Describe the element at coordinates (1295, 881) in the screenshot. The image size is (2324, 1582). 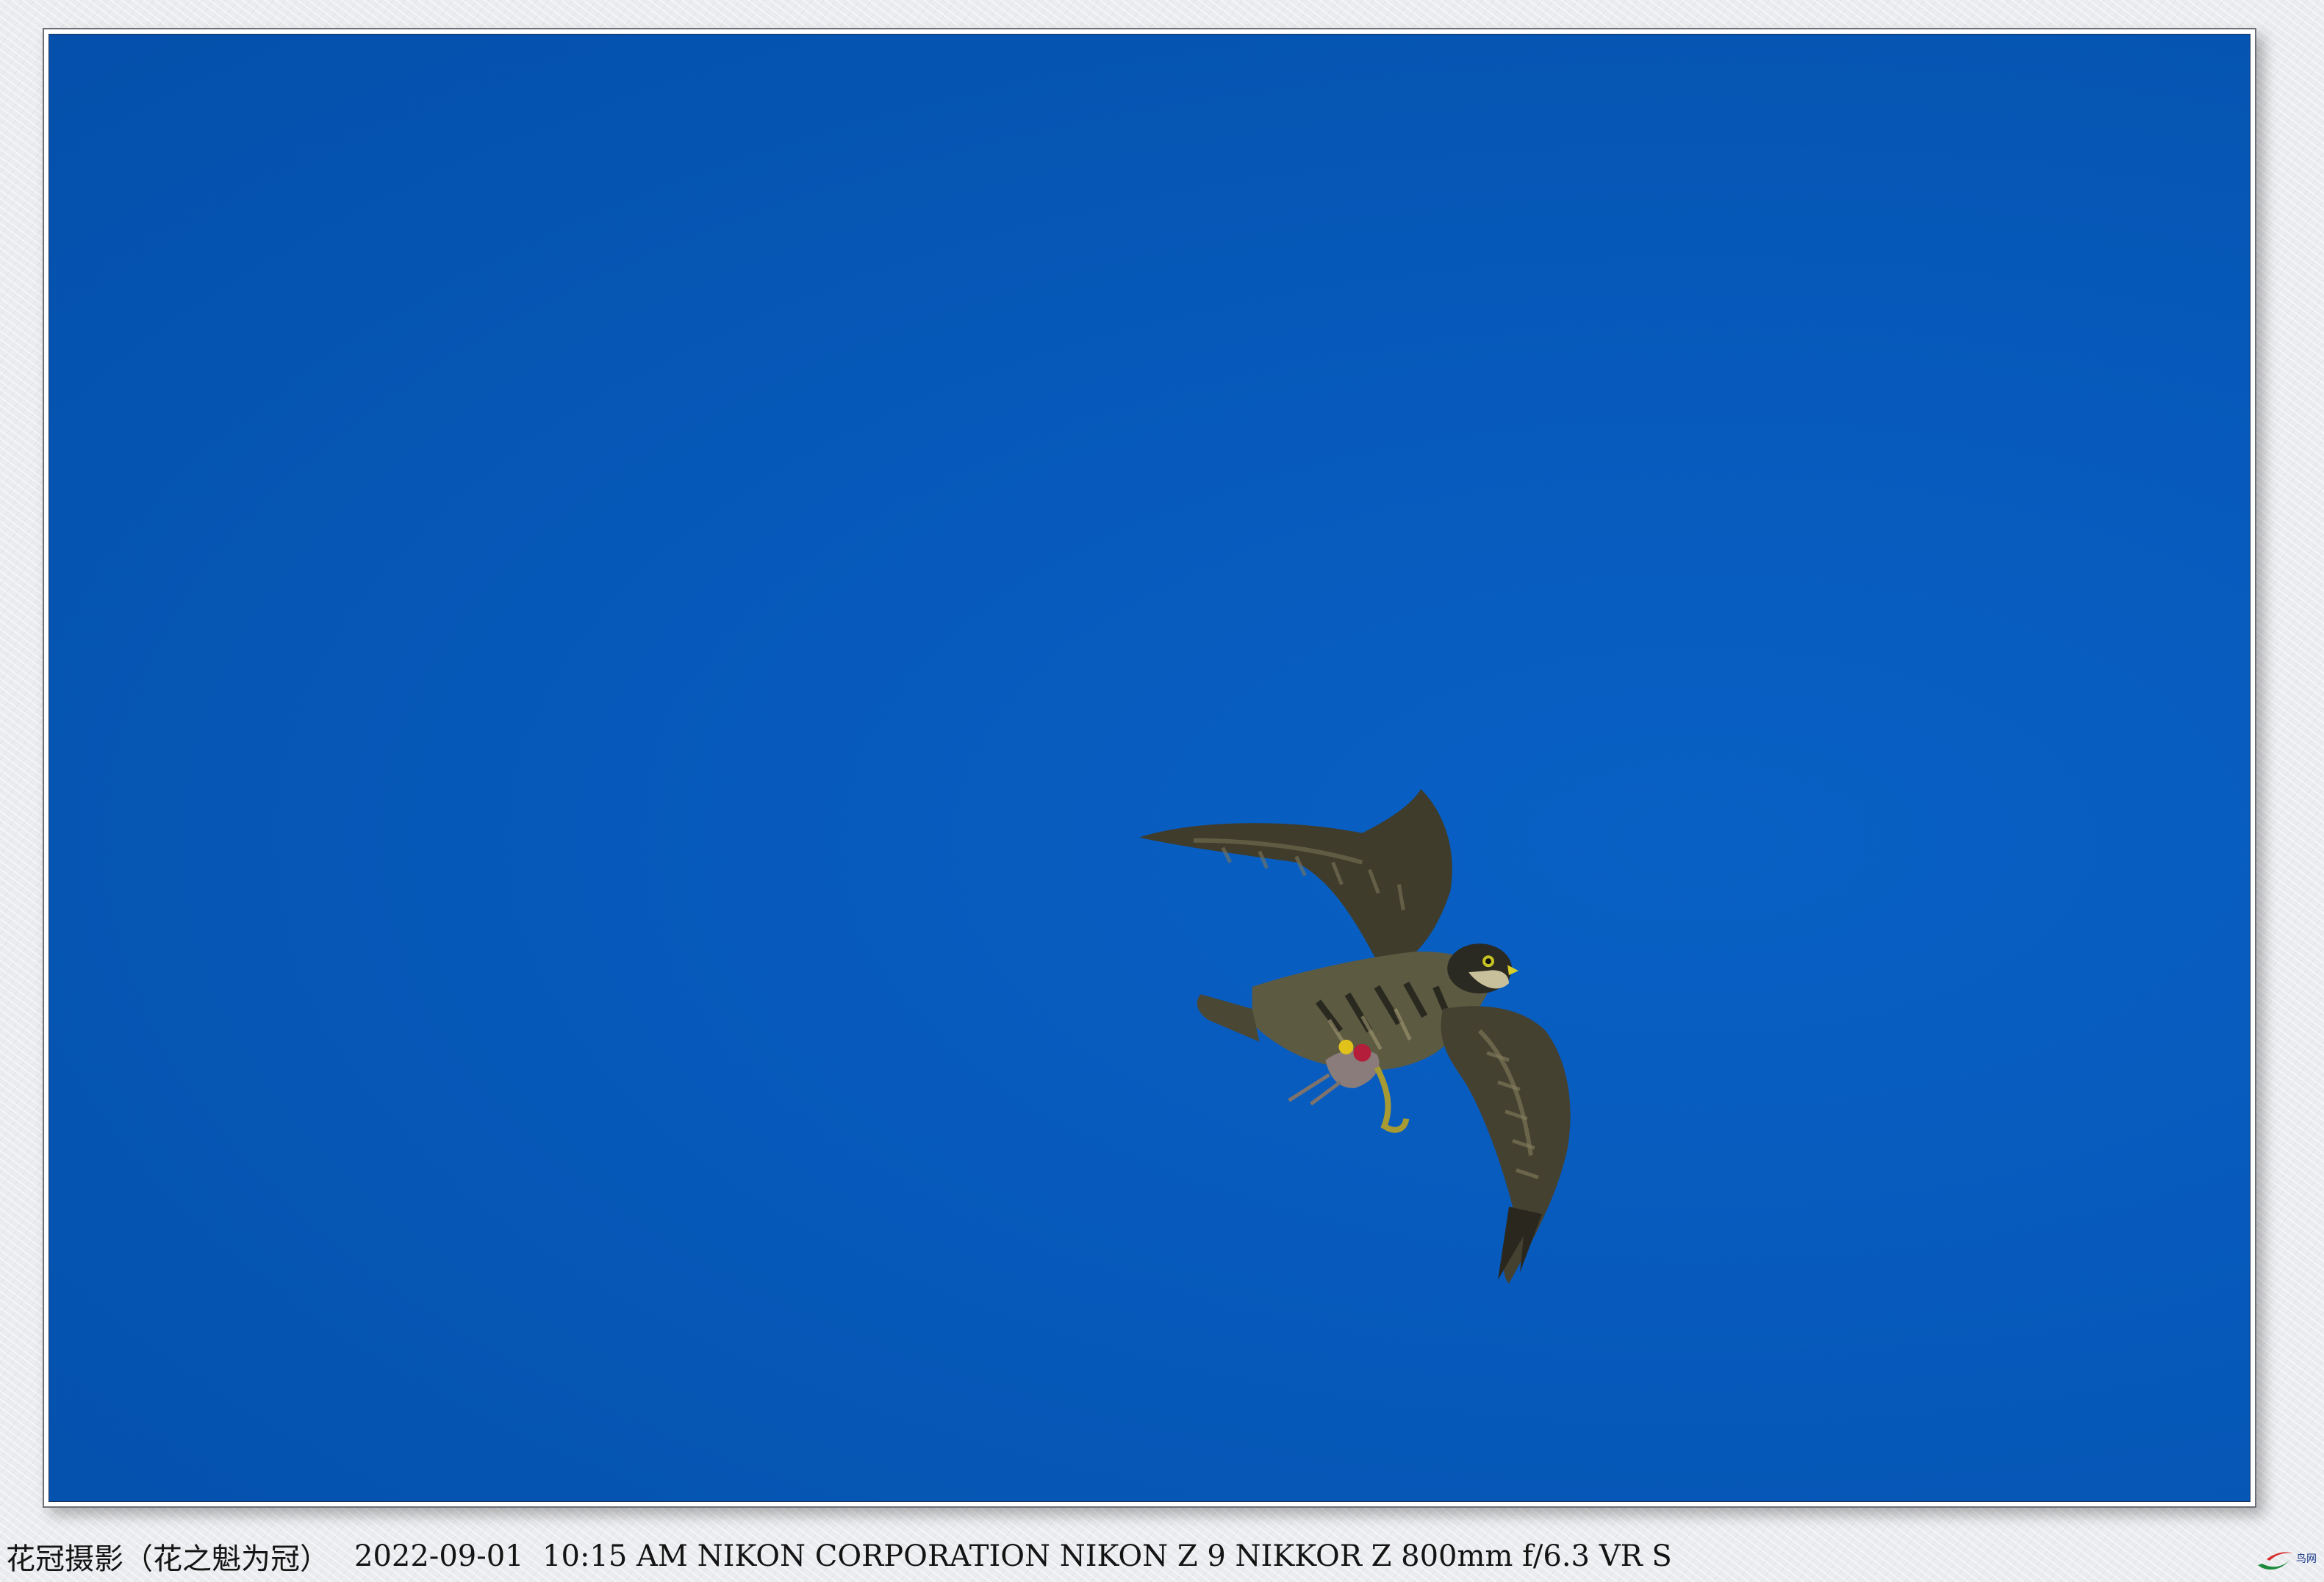
I see `falcon-upper-wing` at that location.